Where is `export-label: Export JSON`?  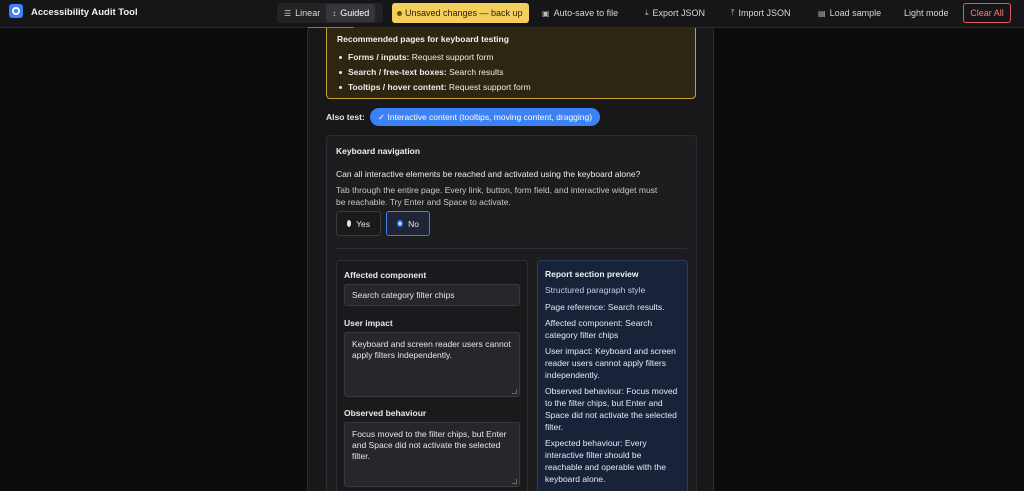
export-label: Export JSON is located at coordinates (679, 13).